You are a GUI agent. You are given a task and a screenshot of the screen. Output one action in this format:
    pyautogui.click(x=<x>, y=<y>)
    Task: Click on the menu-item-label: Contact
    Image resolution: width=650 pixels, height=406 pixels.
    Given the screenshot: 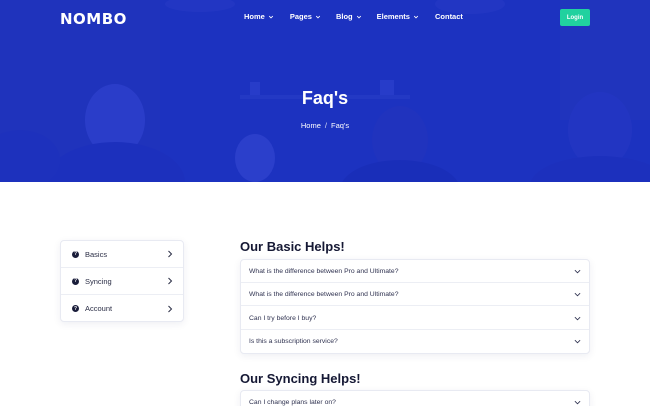 What is the action you would take?
    pyautogui.click(x=448, y=16)
    